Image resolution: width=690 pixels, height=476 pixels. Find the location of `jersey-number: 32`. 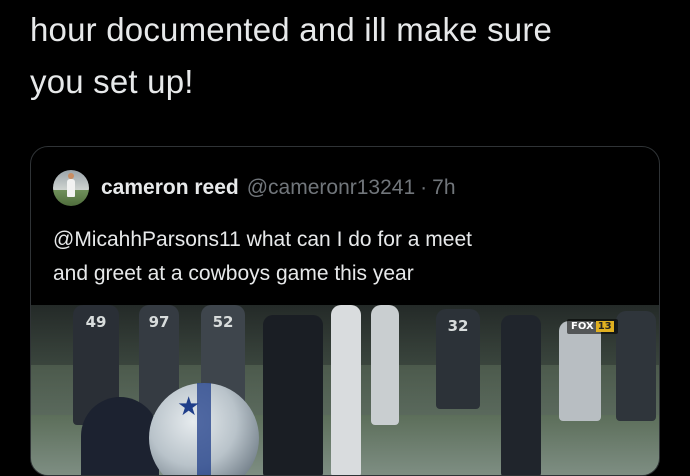

jersey-number: 32 is located at coordinates (458, 326).